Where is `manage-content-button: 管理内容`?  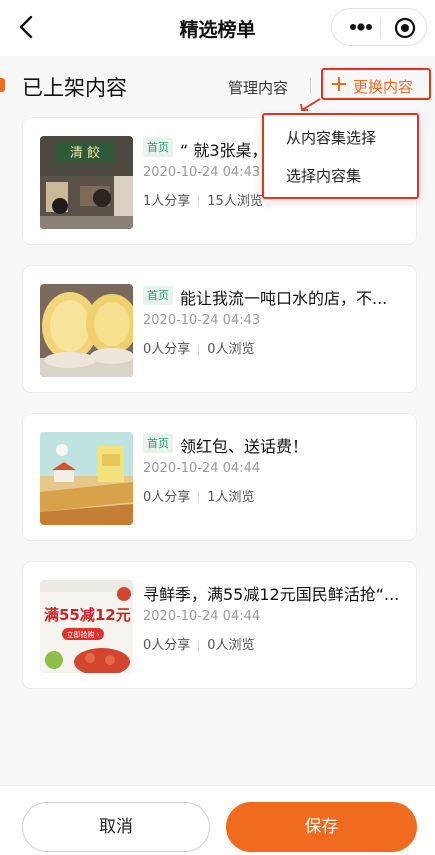 manage-content-button: 管理内容 is located at coordinates (258, 87).